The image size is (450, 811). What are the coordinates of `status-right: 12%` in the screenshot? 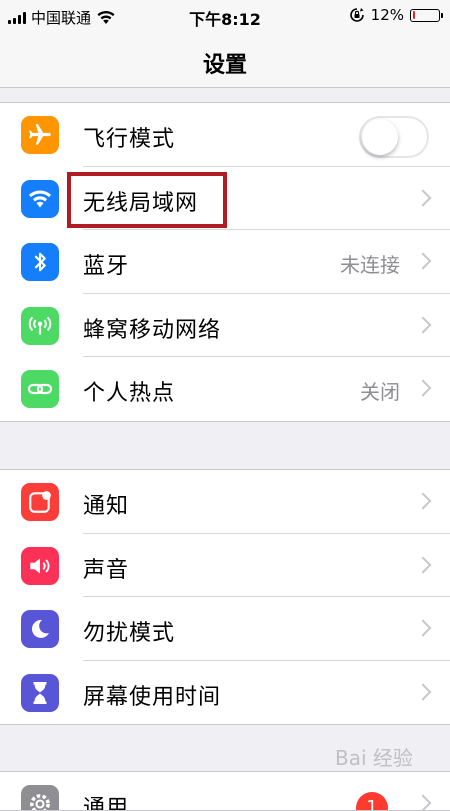 It's located at (396, 15).